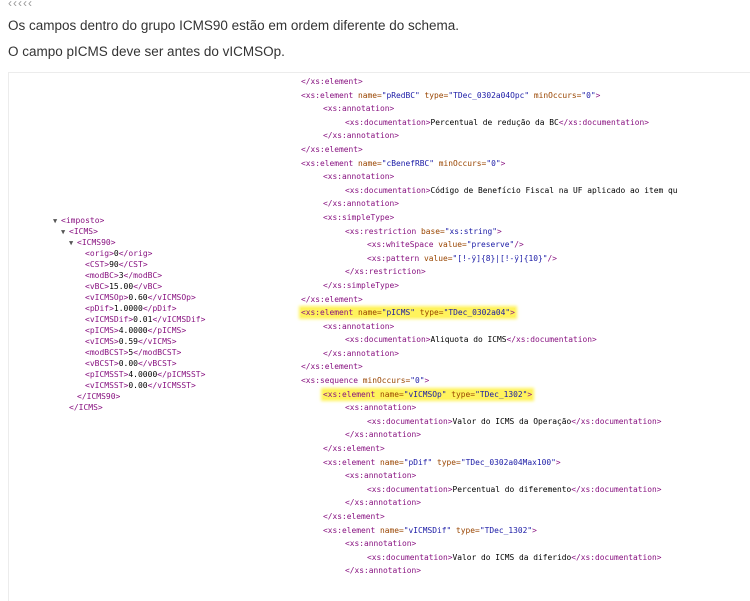  I want to click on xml-tree-row: <vICMSOp>0.60</vICMSOp>, so click(129, 297).